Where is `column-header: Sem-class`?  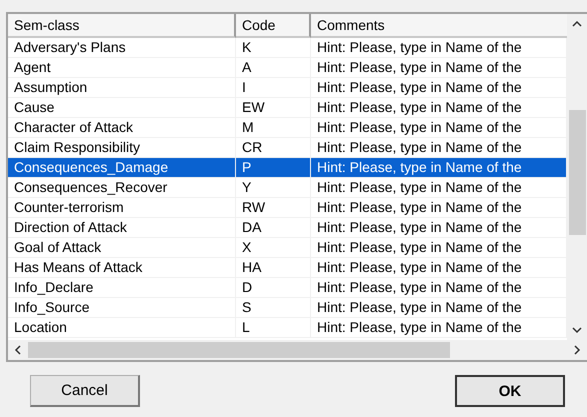
column-header: Sem-class is located at coordinates (122, 26).